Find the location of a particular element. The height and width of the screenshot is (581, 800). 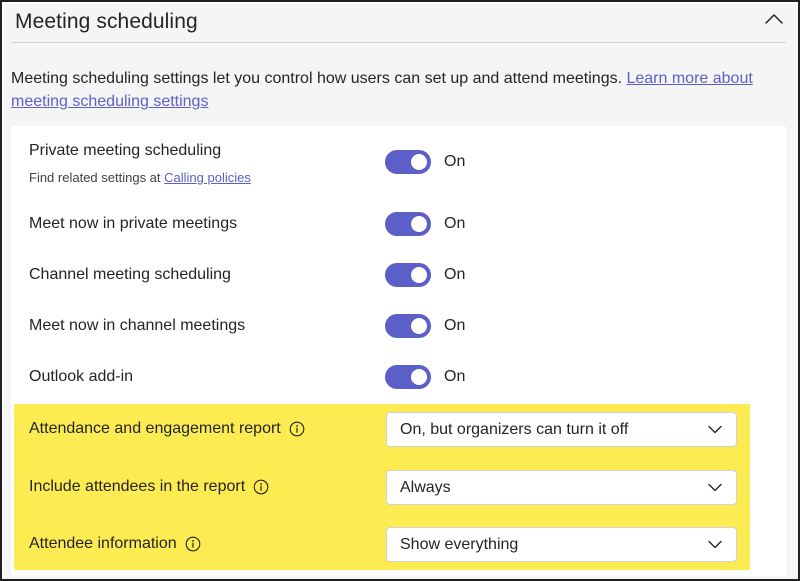

outlook-add-in-toggle is located at coordinates (408, 377).